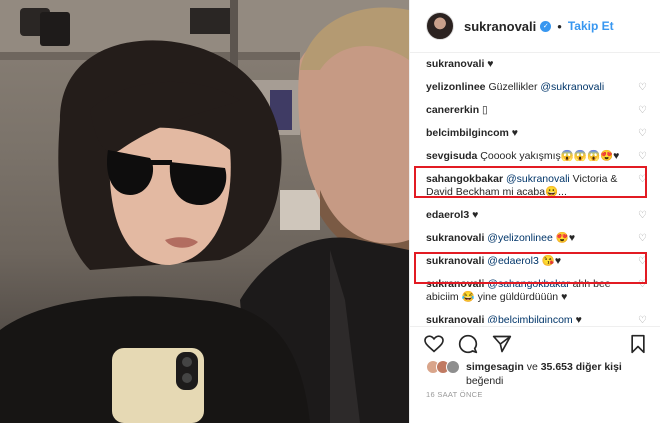 The width and height of the screenshot is (660, 423). I want to click on liker-username: simgesagin, so click(495, 367).